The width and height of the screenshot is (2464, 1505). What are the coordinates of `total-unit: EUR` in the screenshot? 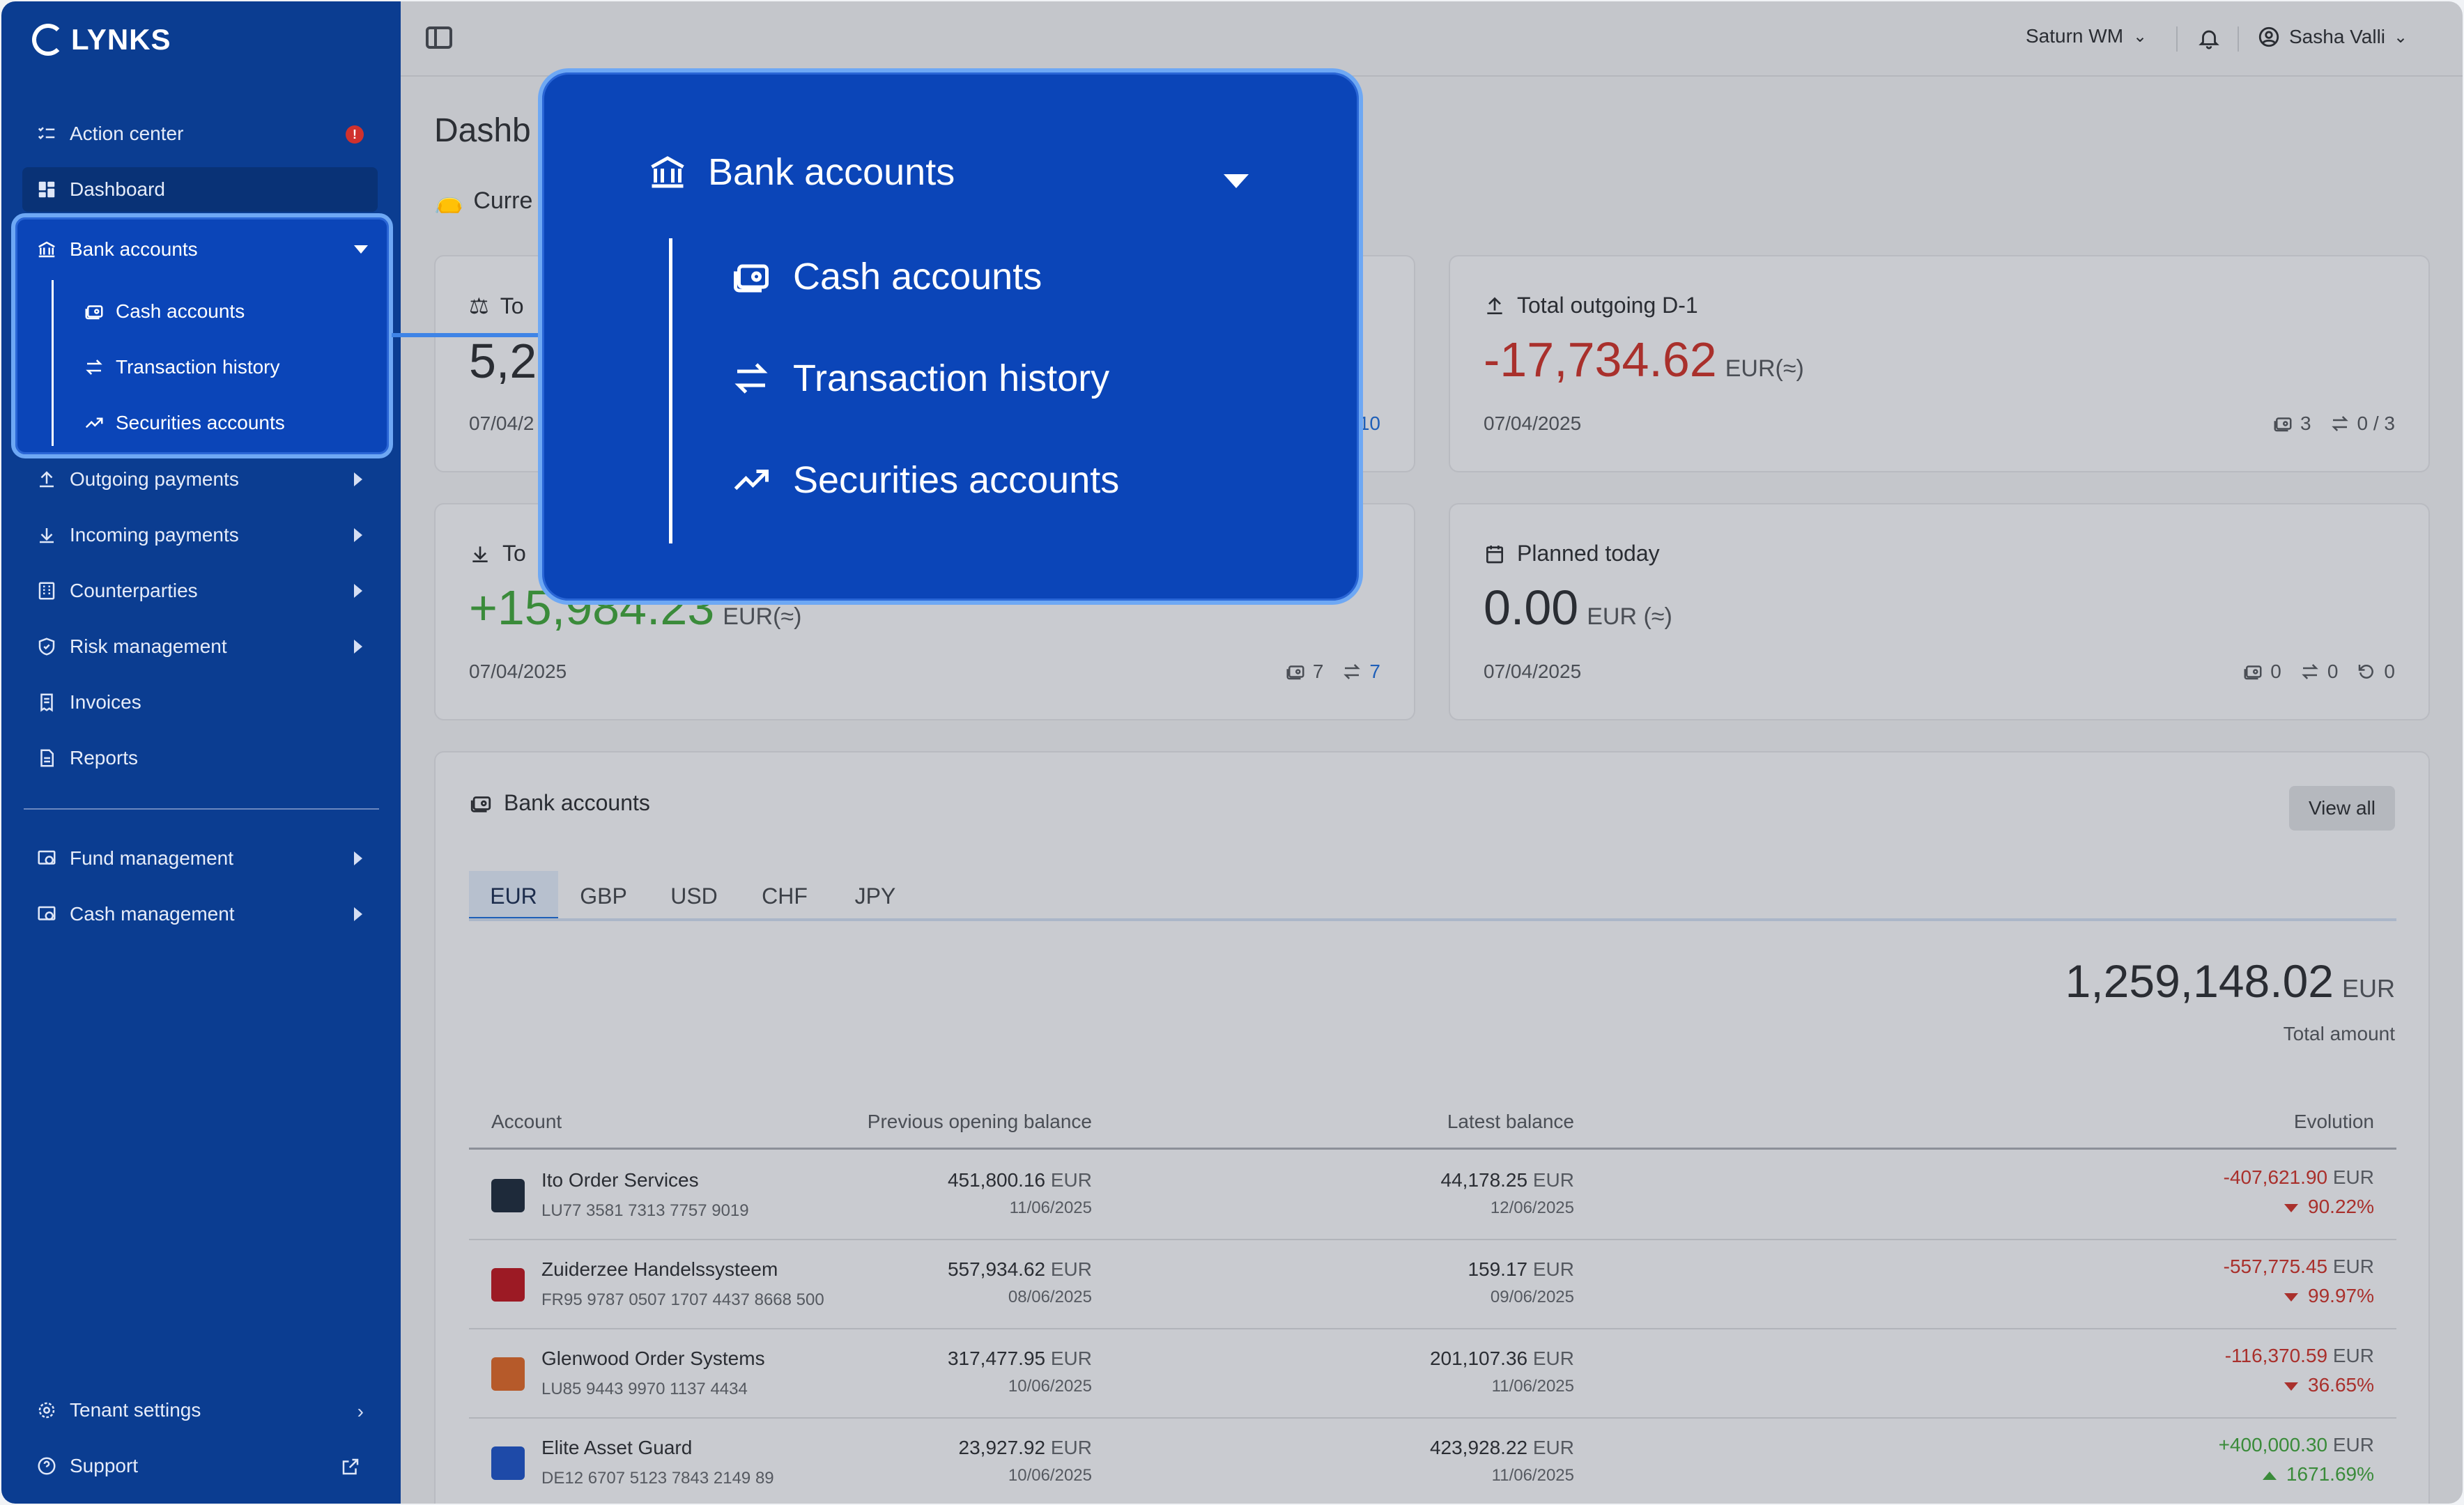 It's located at (2368, 989).